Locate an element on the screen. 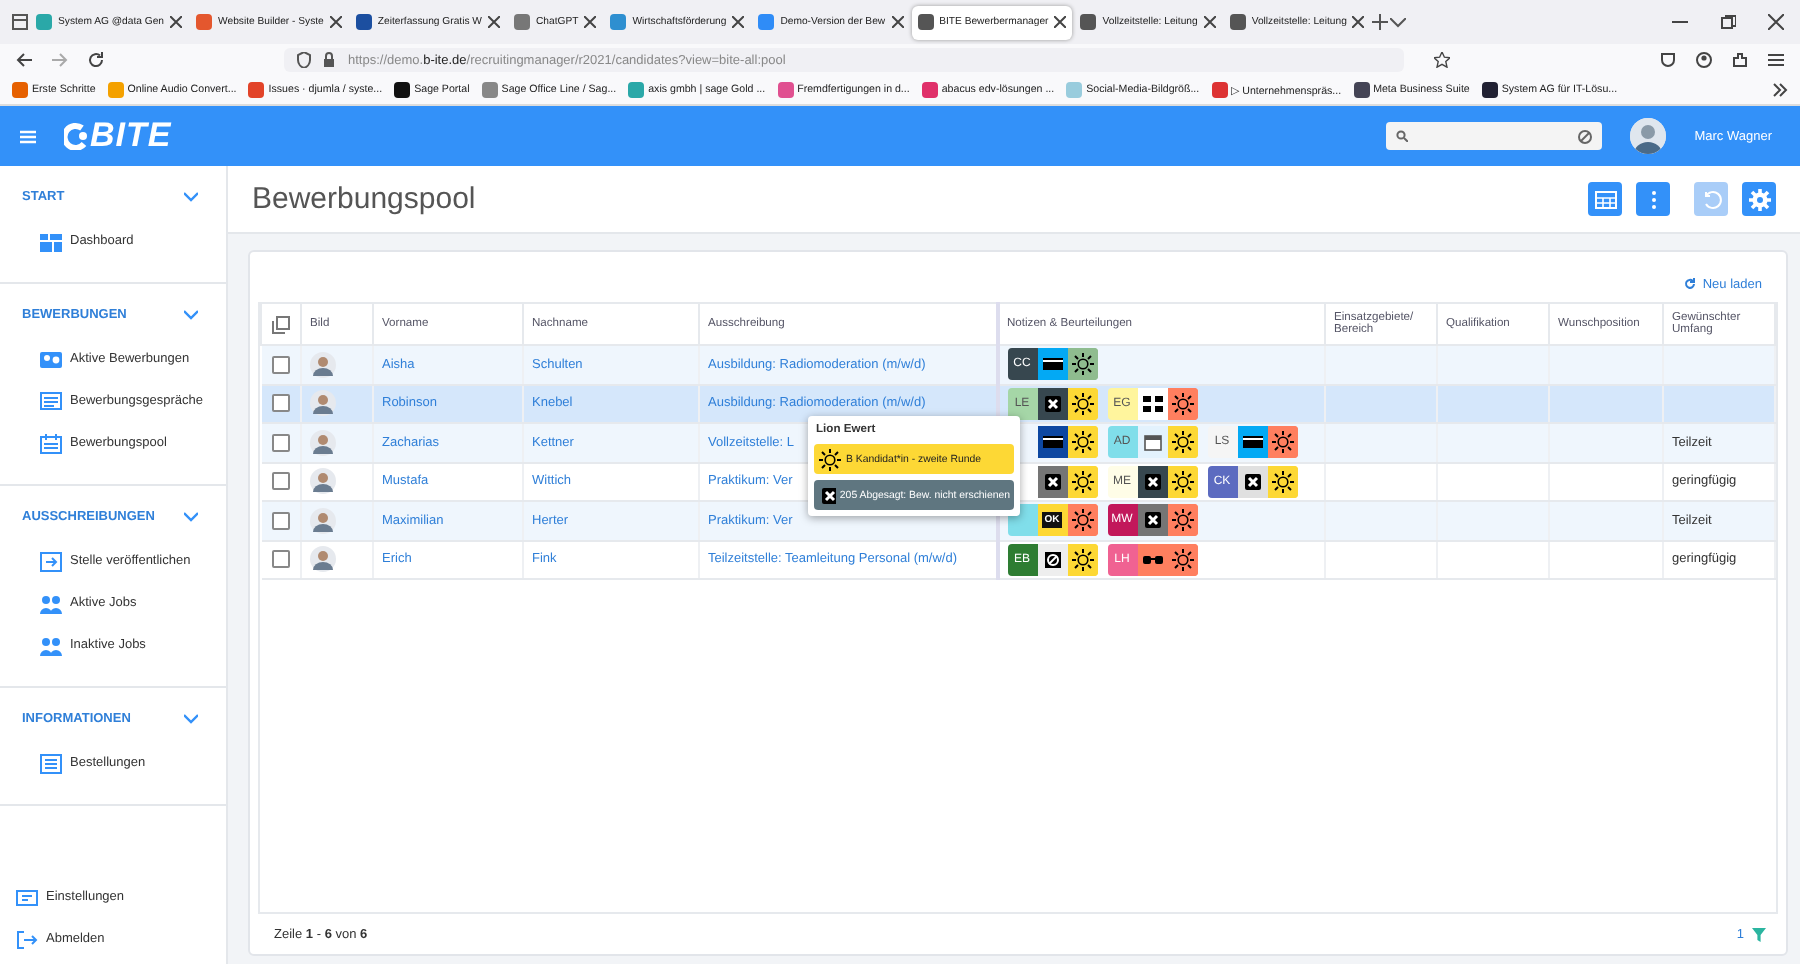 The height and width of the screenshot is (964, 1800). chat-icon is located at coordinates (51, 401).